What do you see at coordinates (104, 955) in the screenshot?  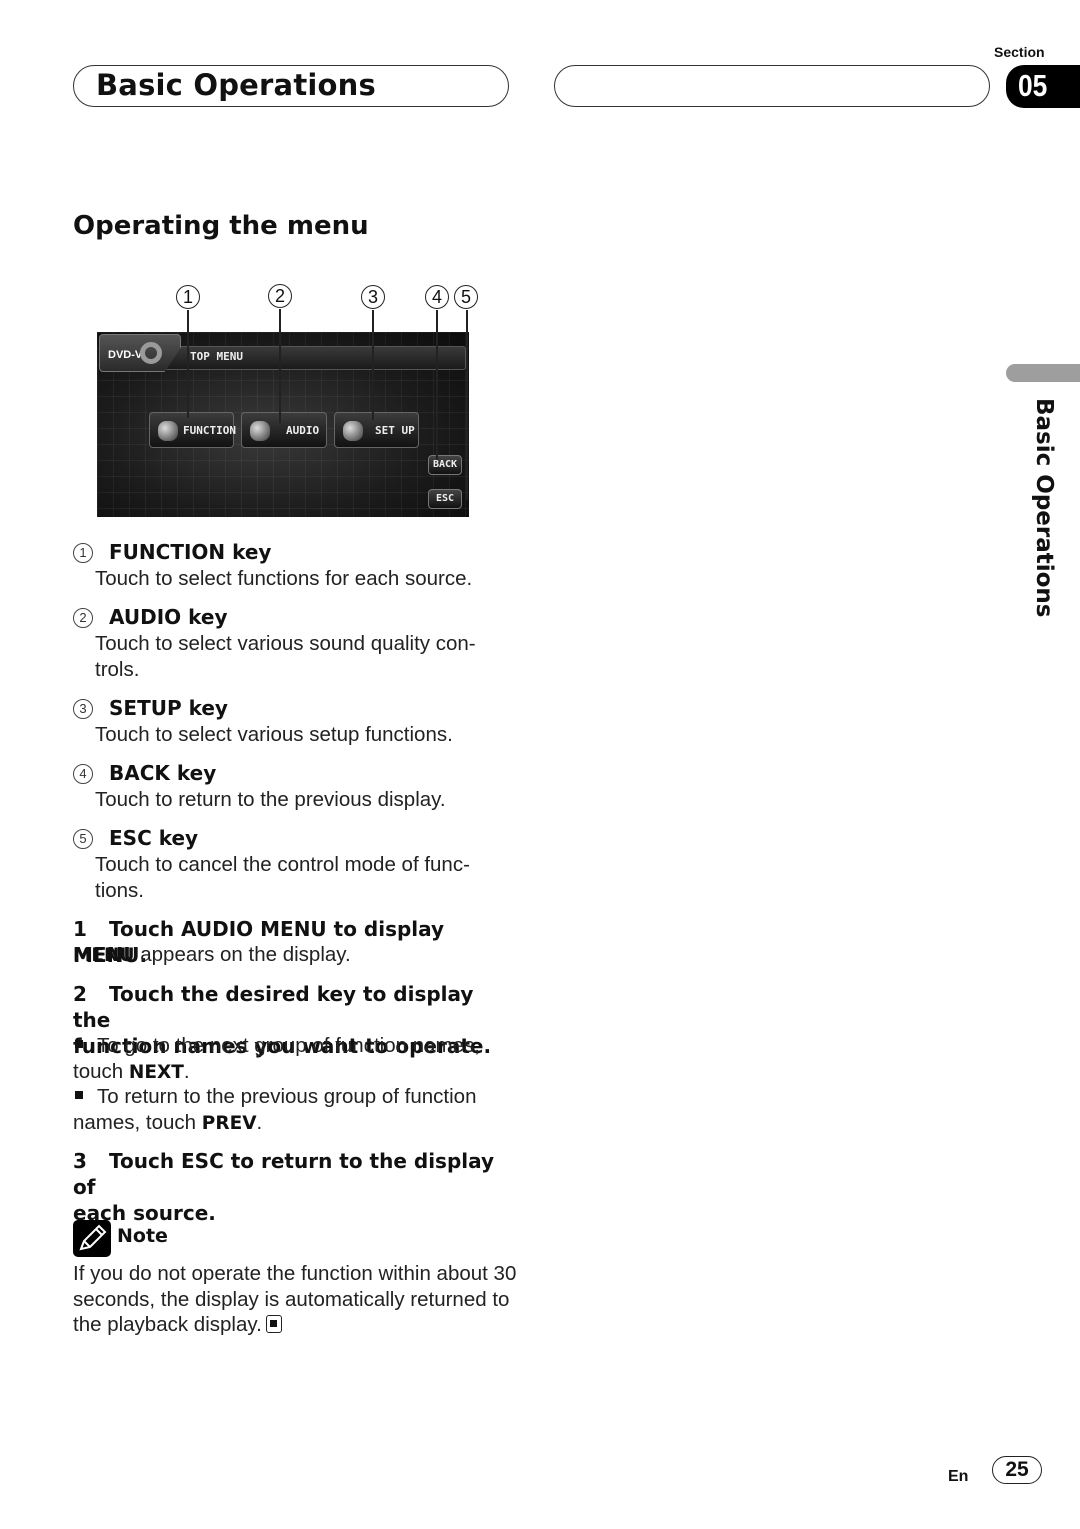 I see `menu-term: MENU` at bounding box center [104, 955].